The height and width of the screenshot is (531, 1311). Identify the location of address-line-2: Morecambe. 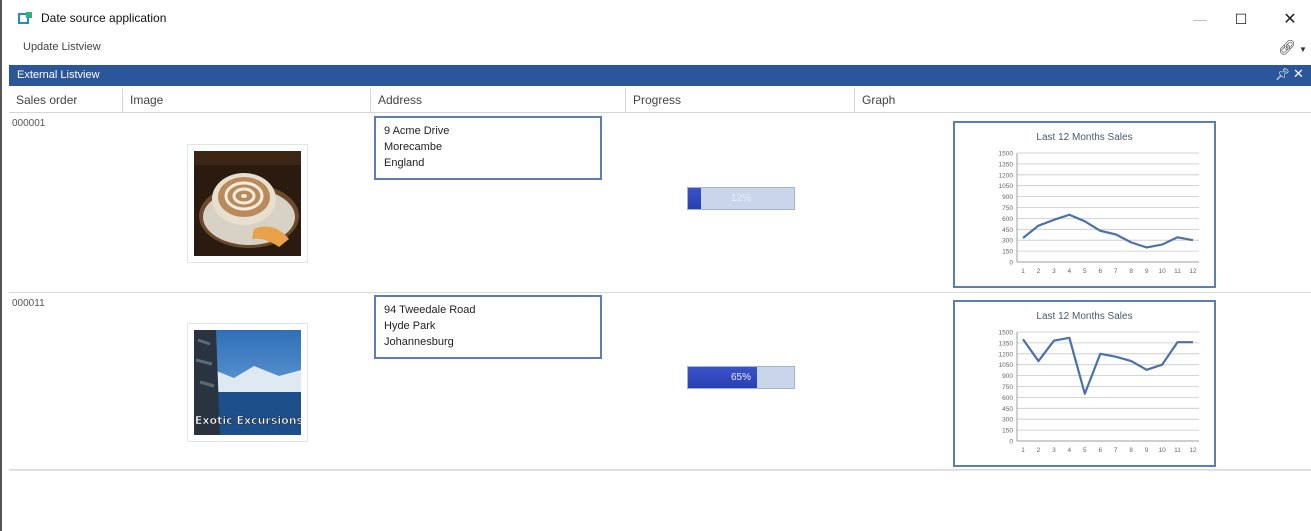
(413, 147).